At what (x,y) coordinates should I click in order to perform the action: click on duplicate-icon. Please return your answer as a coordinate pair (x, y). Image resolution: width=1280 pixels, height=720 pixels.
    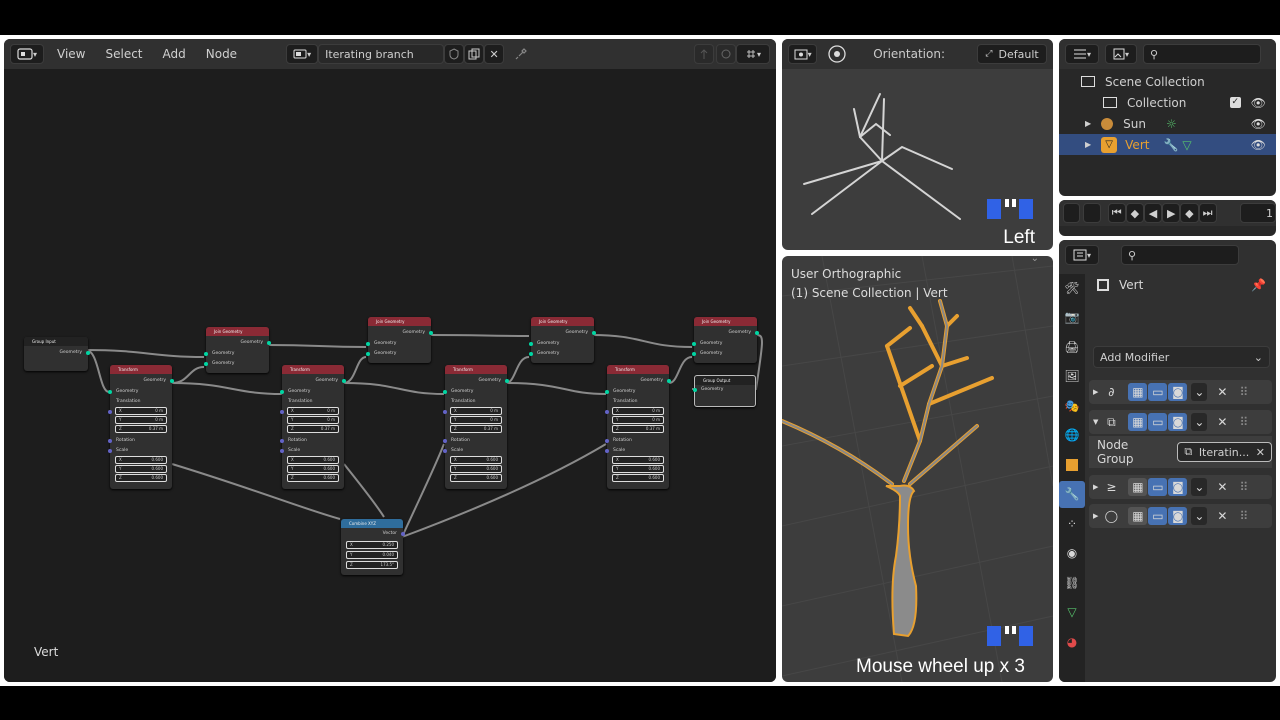
    Looking at the image, I should click on (474, 54).